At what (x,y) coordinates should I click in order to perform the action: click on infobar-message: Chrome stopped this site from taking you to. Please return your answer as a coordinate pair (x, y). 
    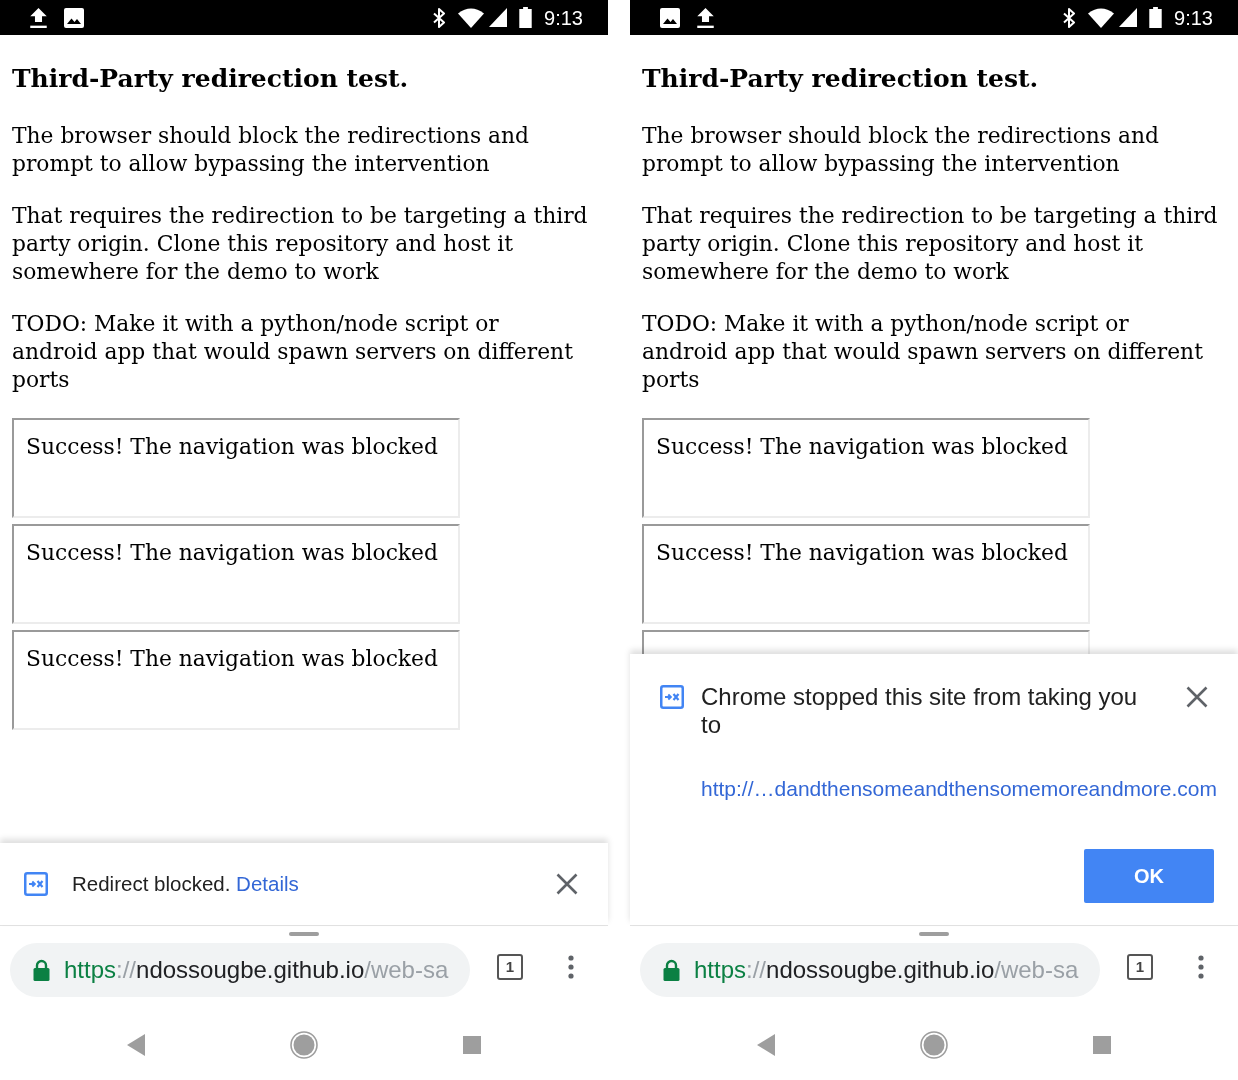
    Looking at the image, I should click on (920, 711).